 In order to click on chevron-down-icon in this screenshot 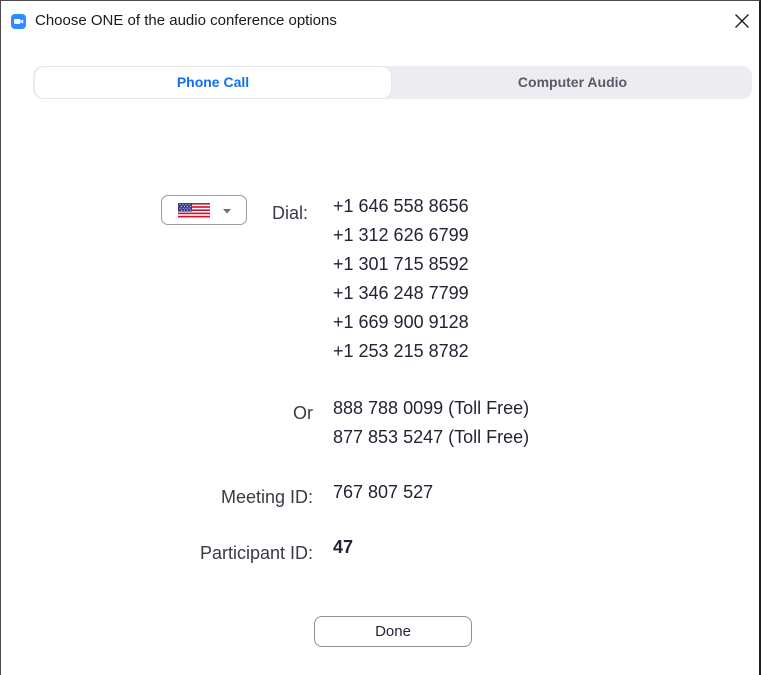, I will do `click(227, 211)`.